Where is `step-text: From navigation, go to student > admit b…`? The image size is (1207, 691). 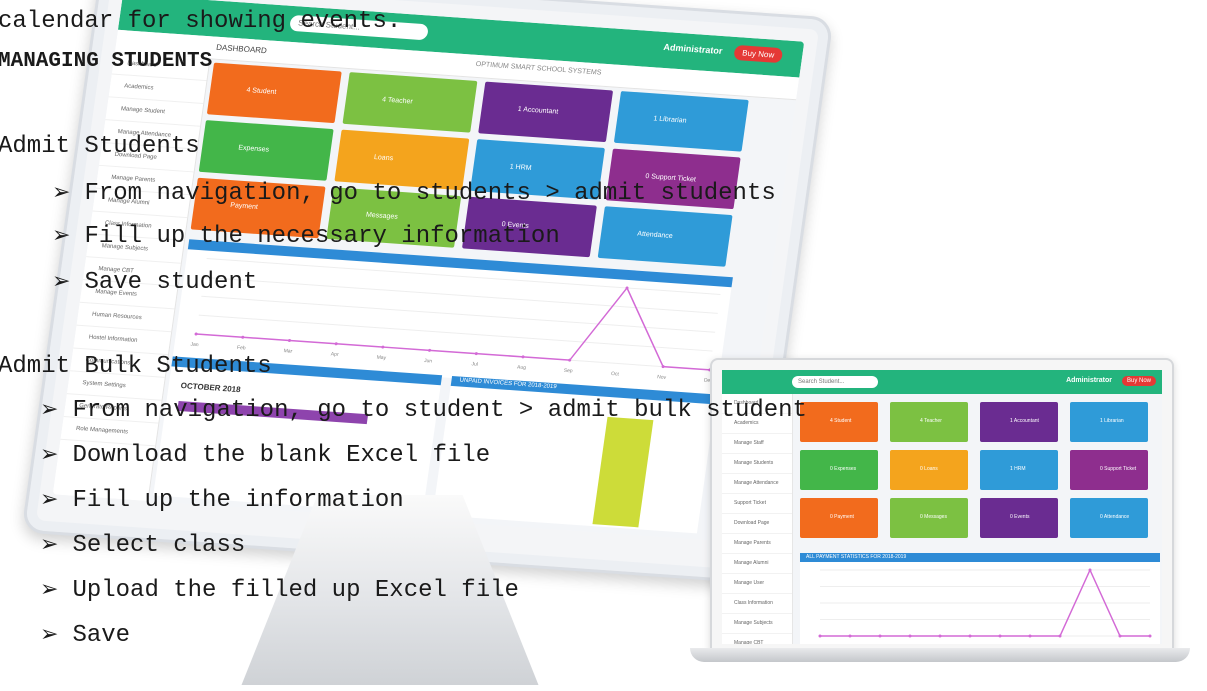 step-text: From navigation, go to student > admit b… is located at coordinates (439, 410).